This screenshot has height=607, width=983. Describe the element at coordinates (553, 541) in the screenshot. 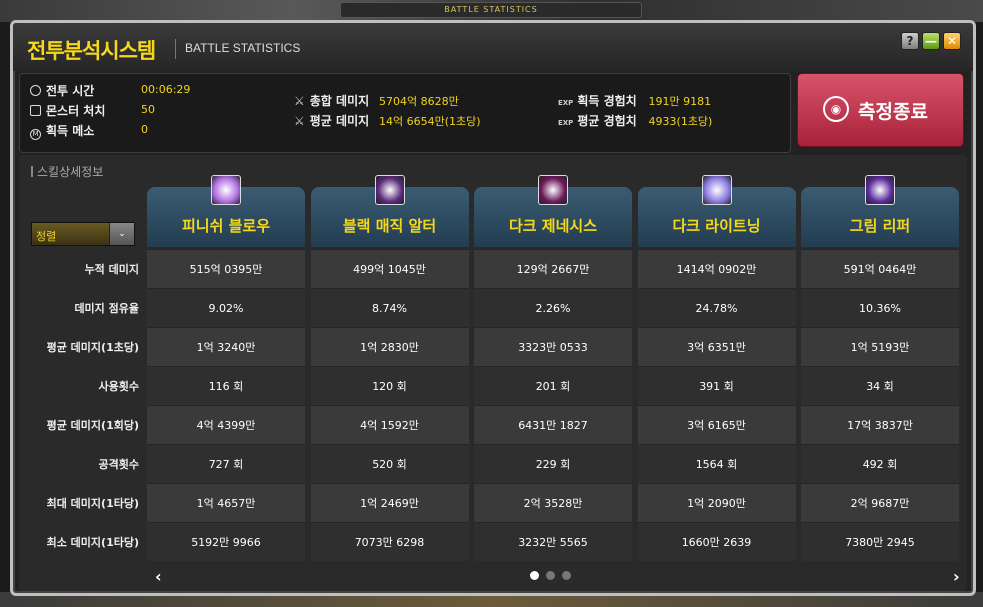

I see `stat-cell: 3232만 5565` at that location.